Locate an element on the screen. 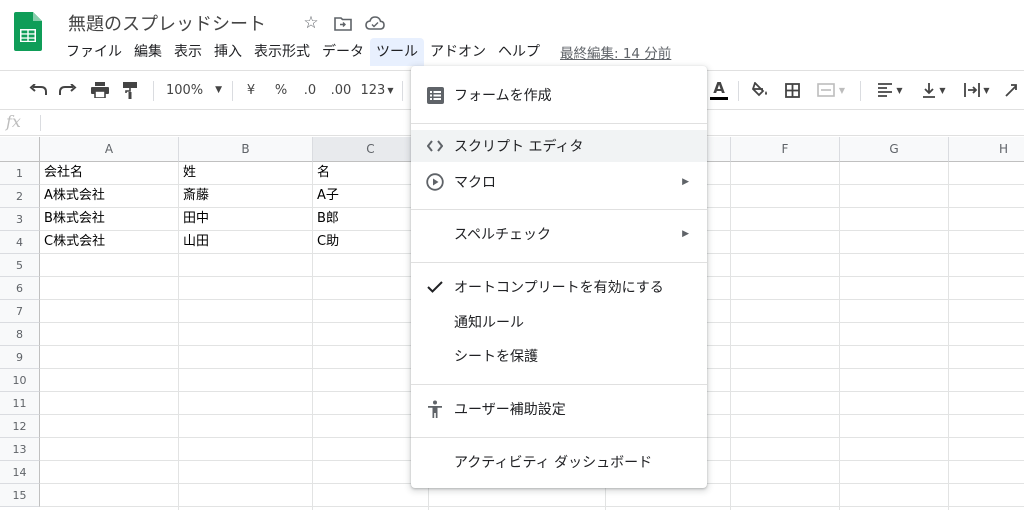  menu-item-label: シートを保護 is located at coordinates (496, 357).